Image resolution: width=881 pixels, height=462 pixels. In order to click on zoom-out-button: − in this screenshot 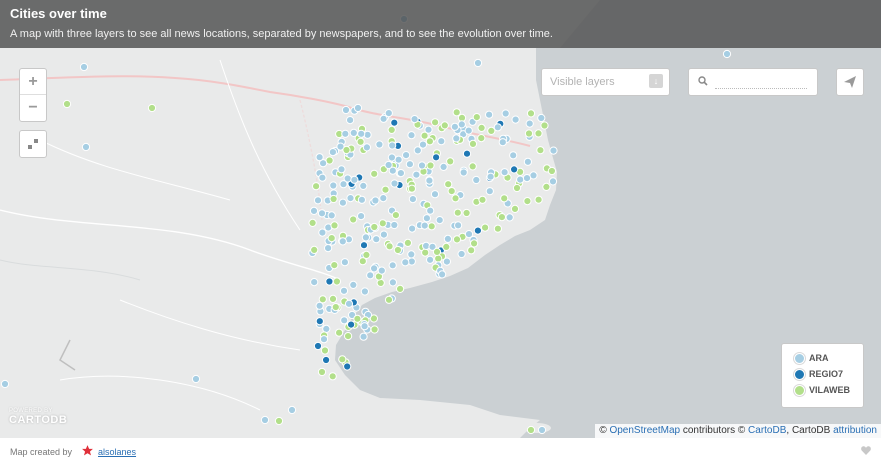, I will do `click(33, 108)`.